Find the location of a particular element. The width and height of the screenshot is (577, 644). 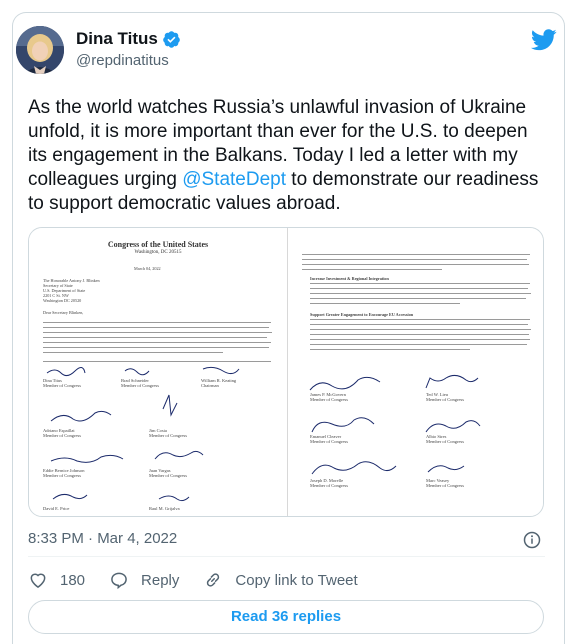

reply-bubble-icon is located at coordinates (119, 581).